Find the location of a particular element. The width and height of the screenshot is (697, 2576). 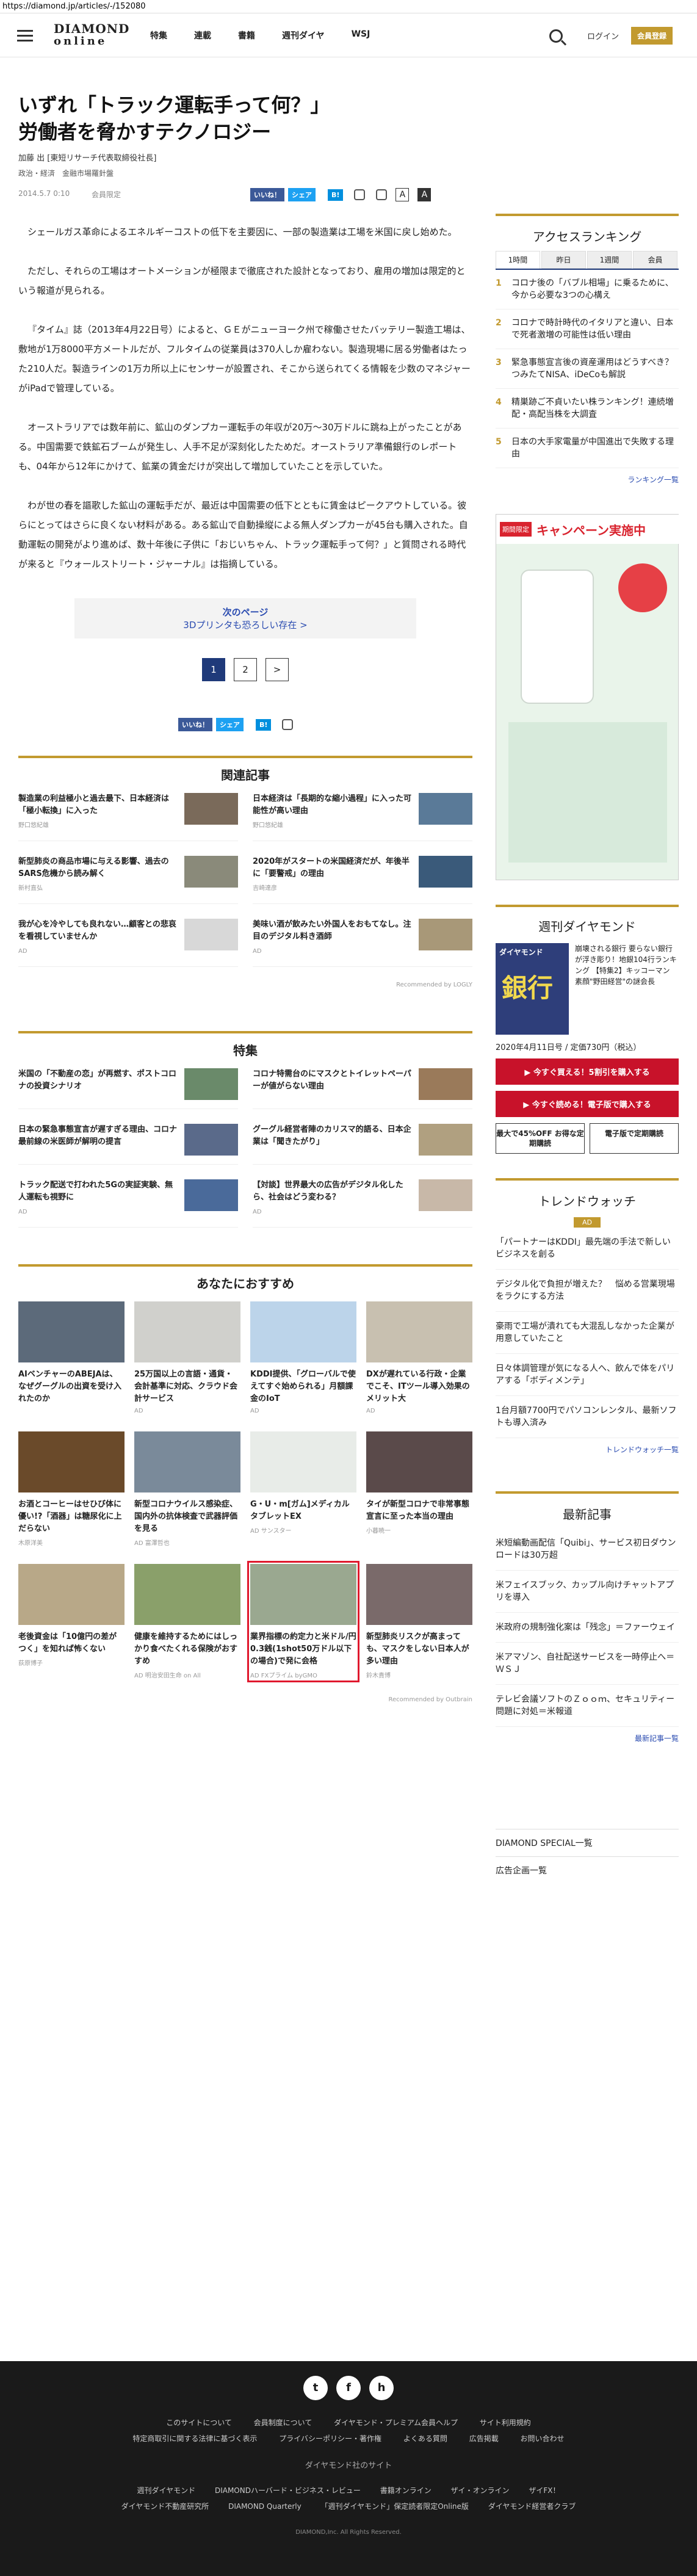

login-link: ログイン is located at coordinates (603, 36).